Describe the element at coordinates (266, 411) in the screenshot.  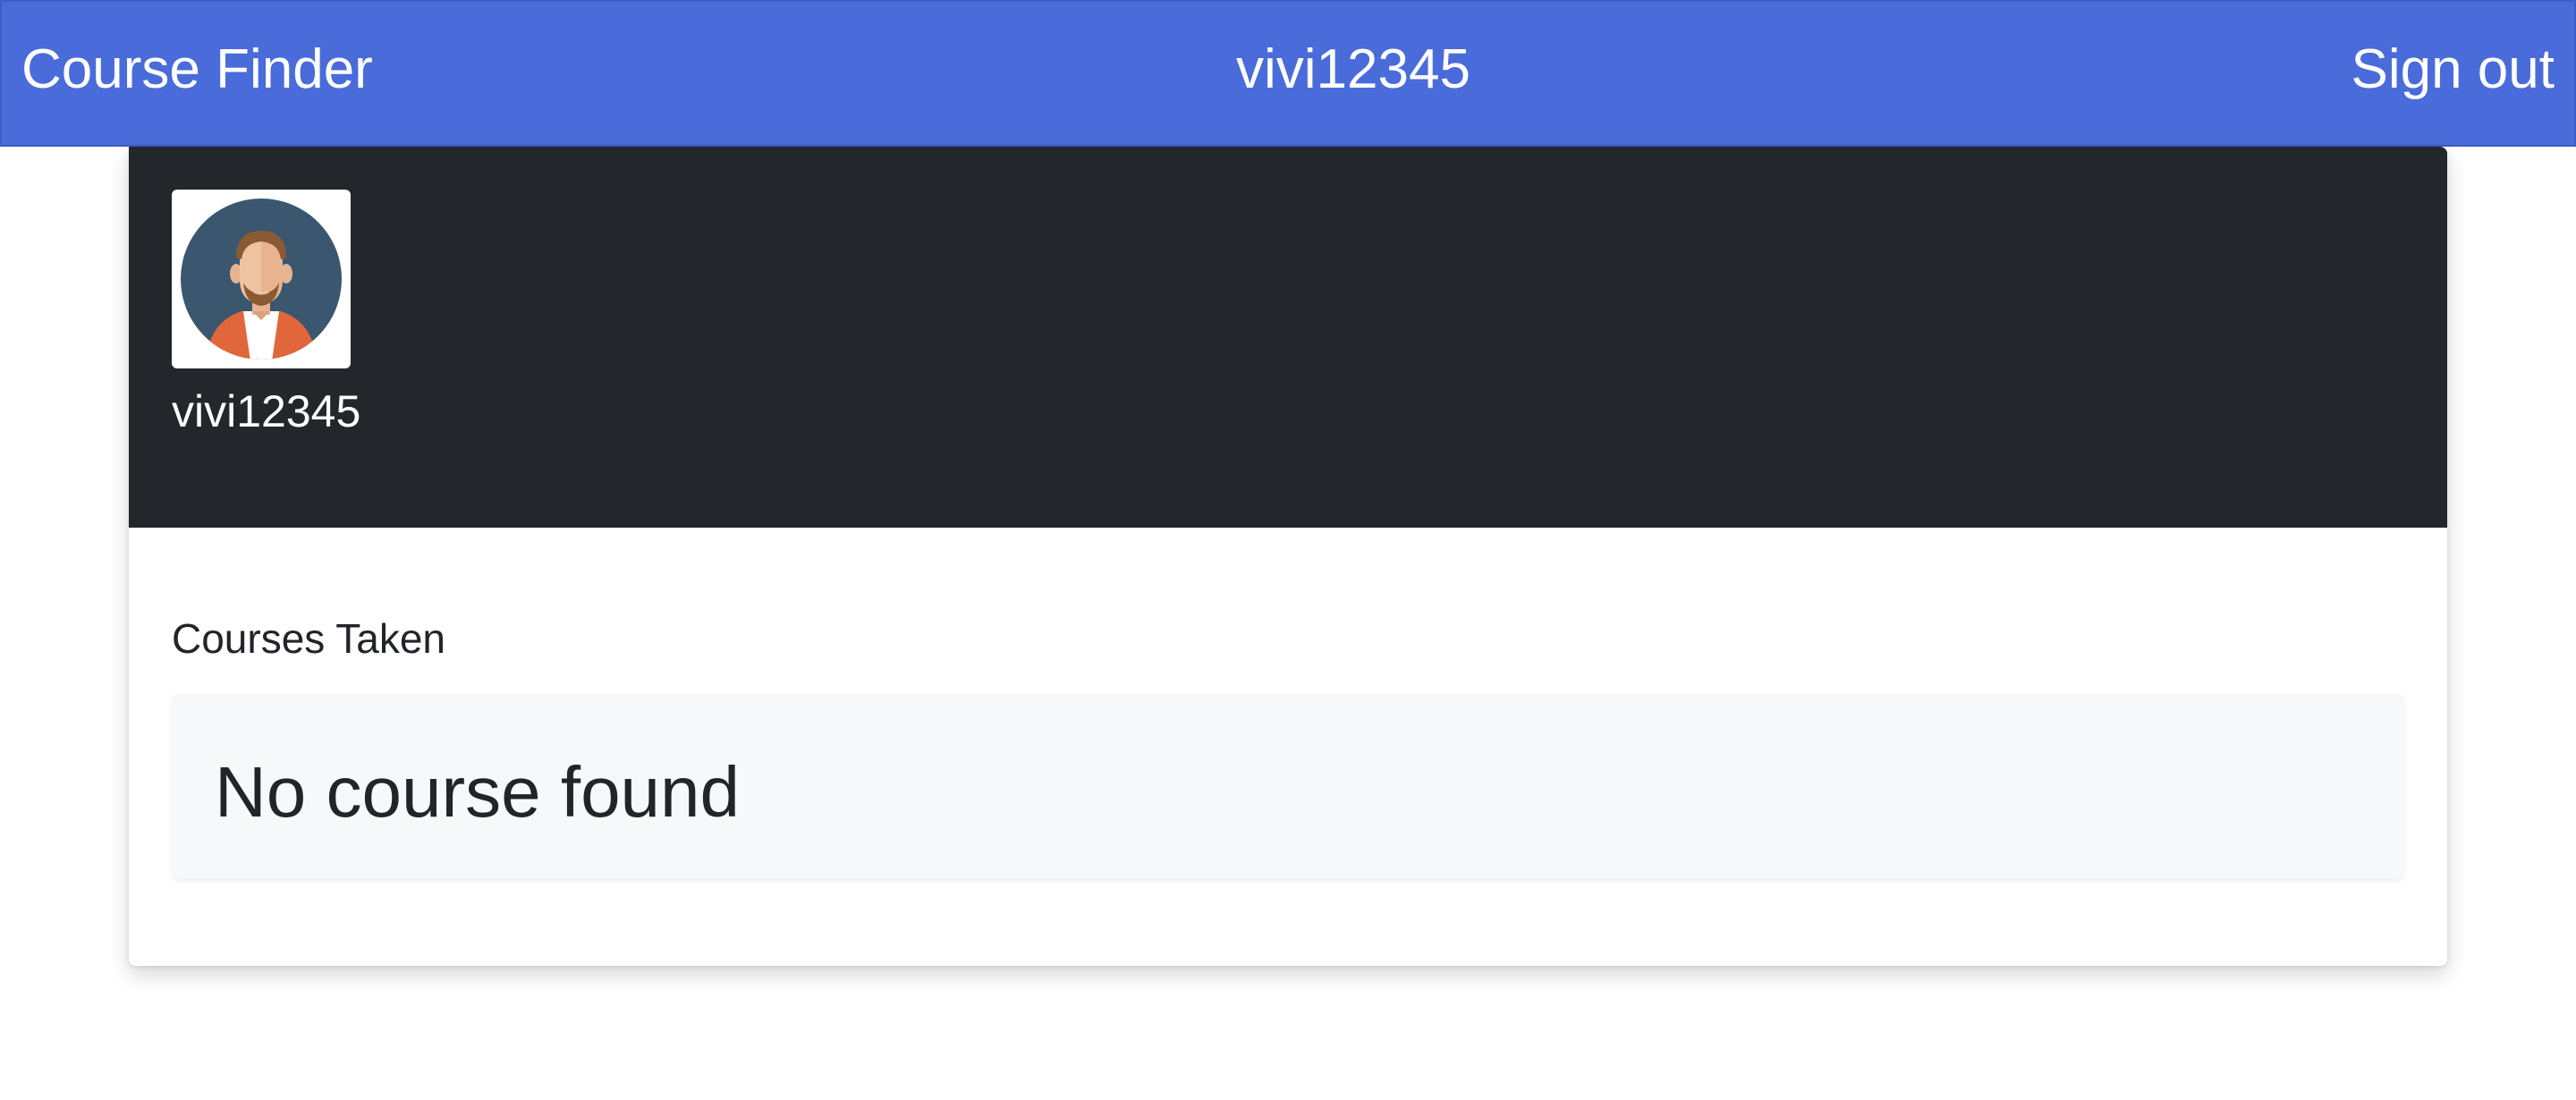
I see `profile-username: vivi12345` at that location.